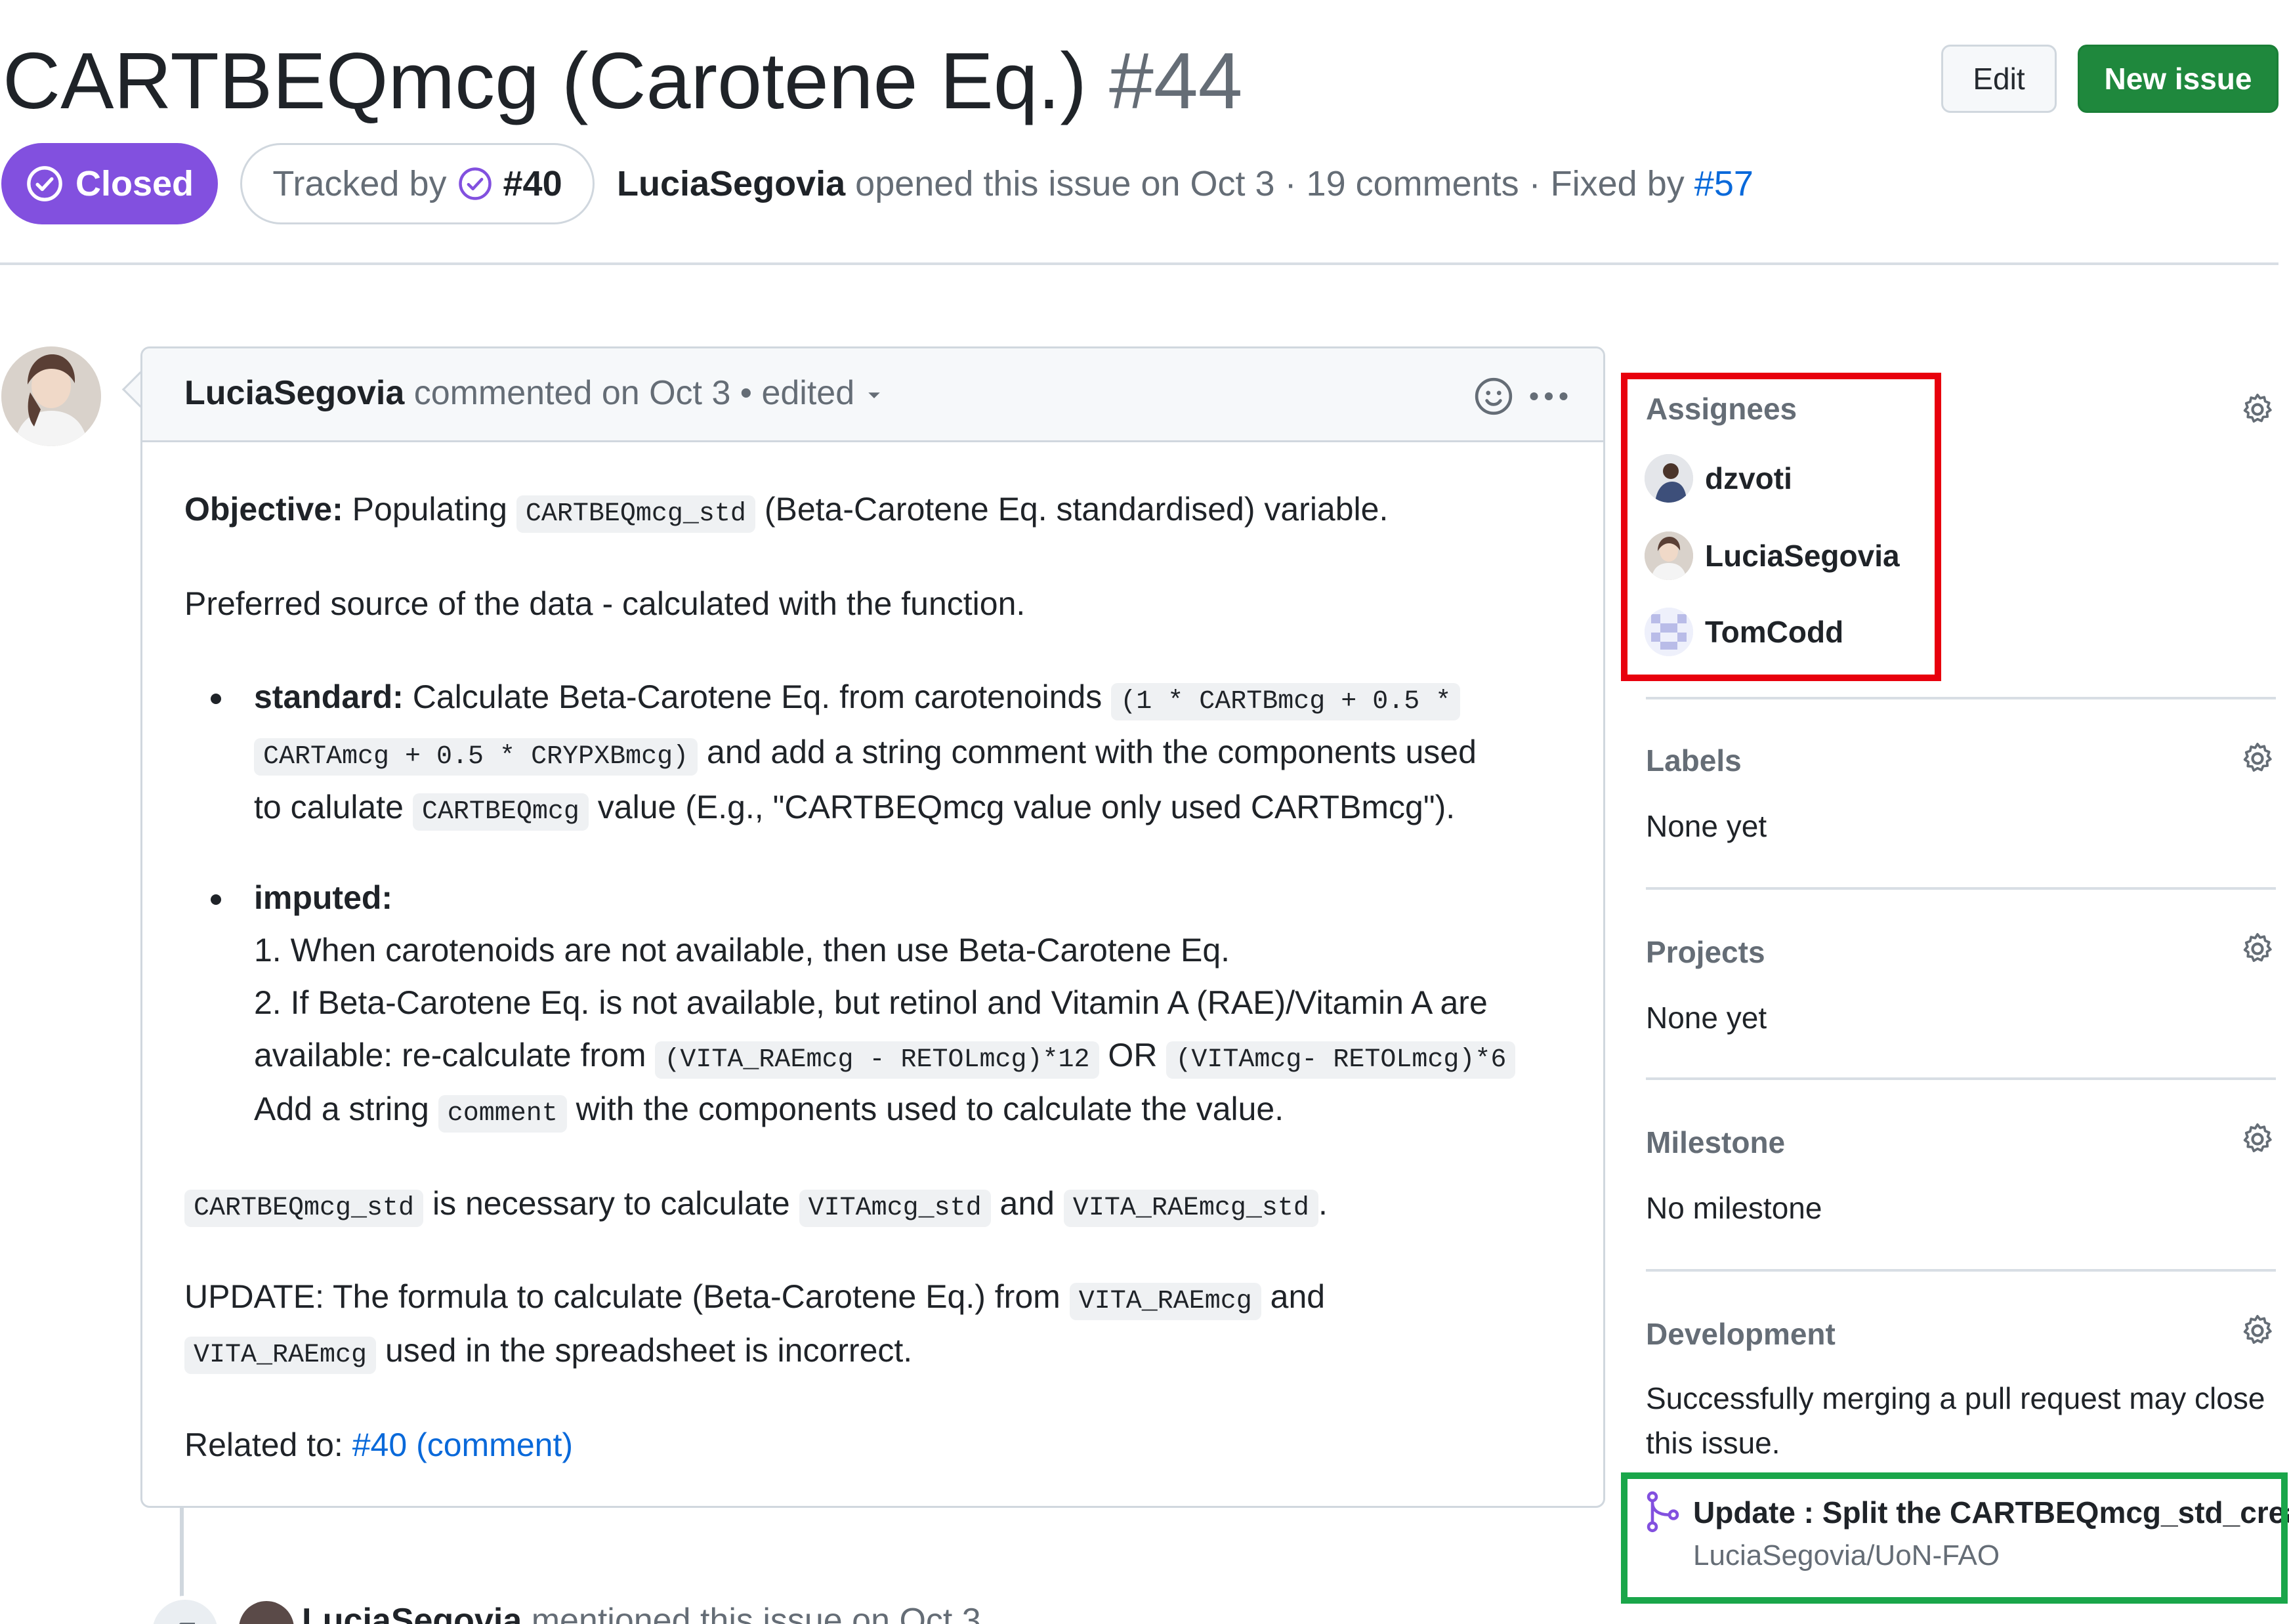 The image size is (2289, 1624). I want to click on inline-code: VITA_RAEmcg_std, so click(1190, 1208).